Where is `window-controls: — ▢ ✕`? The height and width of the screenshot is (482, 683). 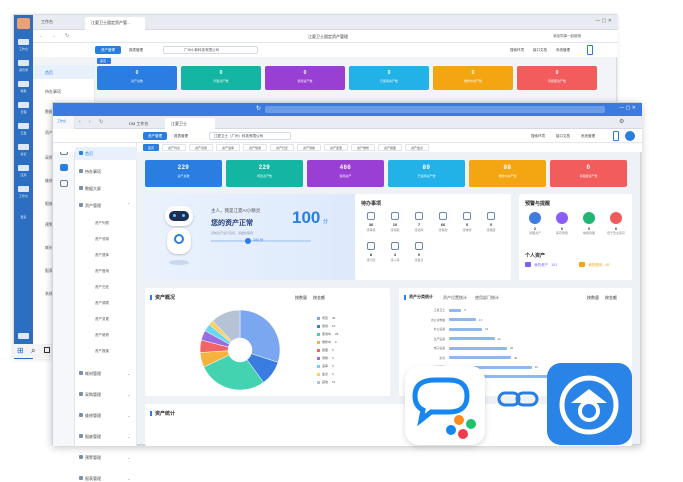 window-controls: — ▢ ✕ is located at coordinates (627, 108).